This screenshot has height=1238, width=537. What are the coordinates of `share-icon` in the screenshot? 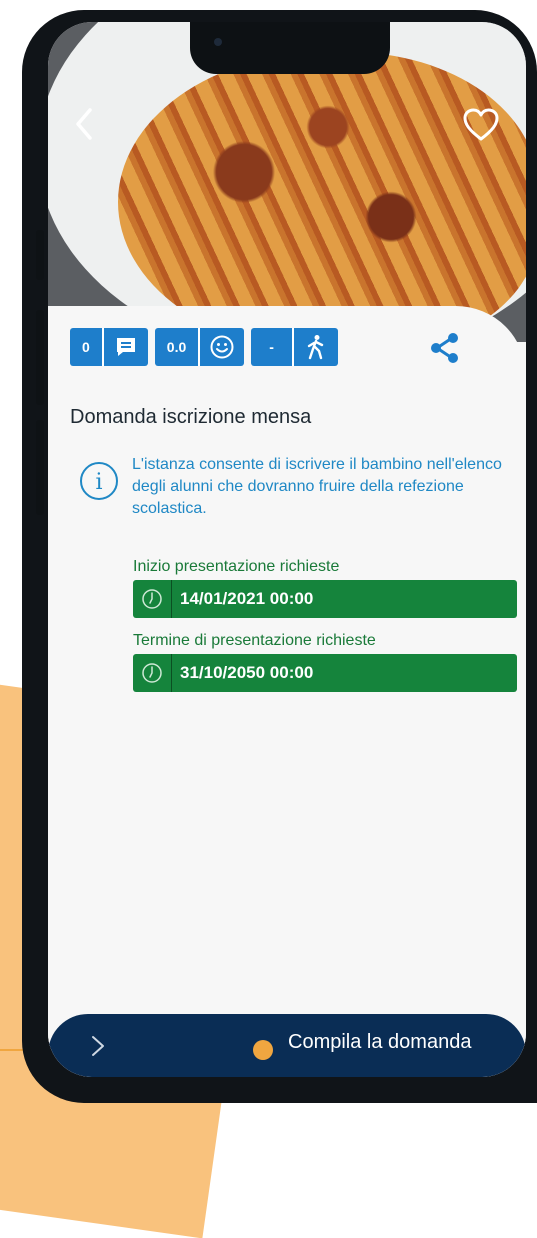 It's located at (444, 348).